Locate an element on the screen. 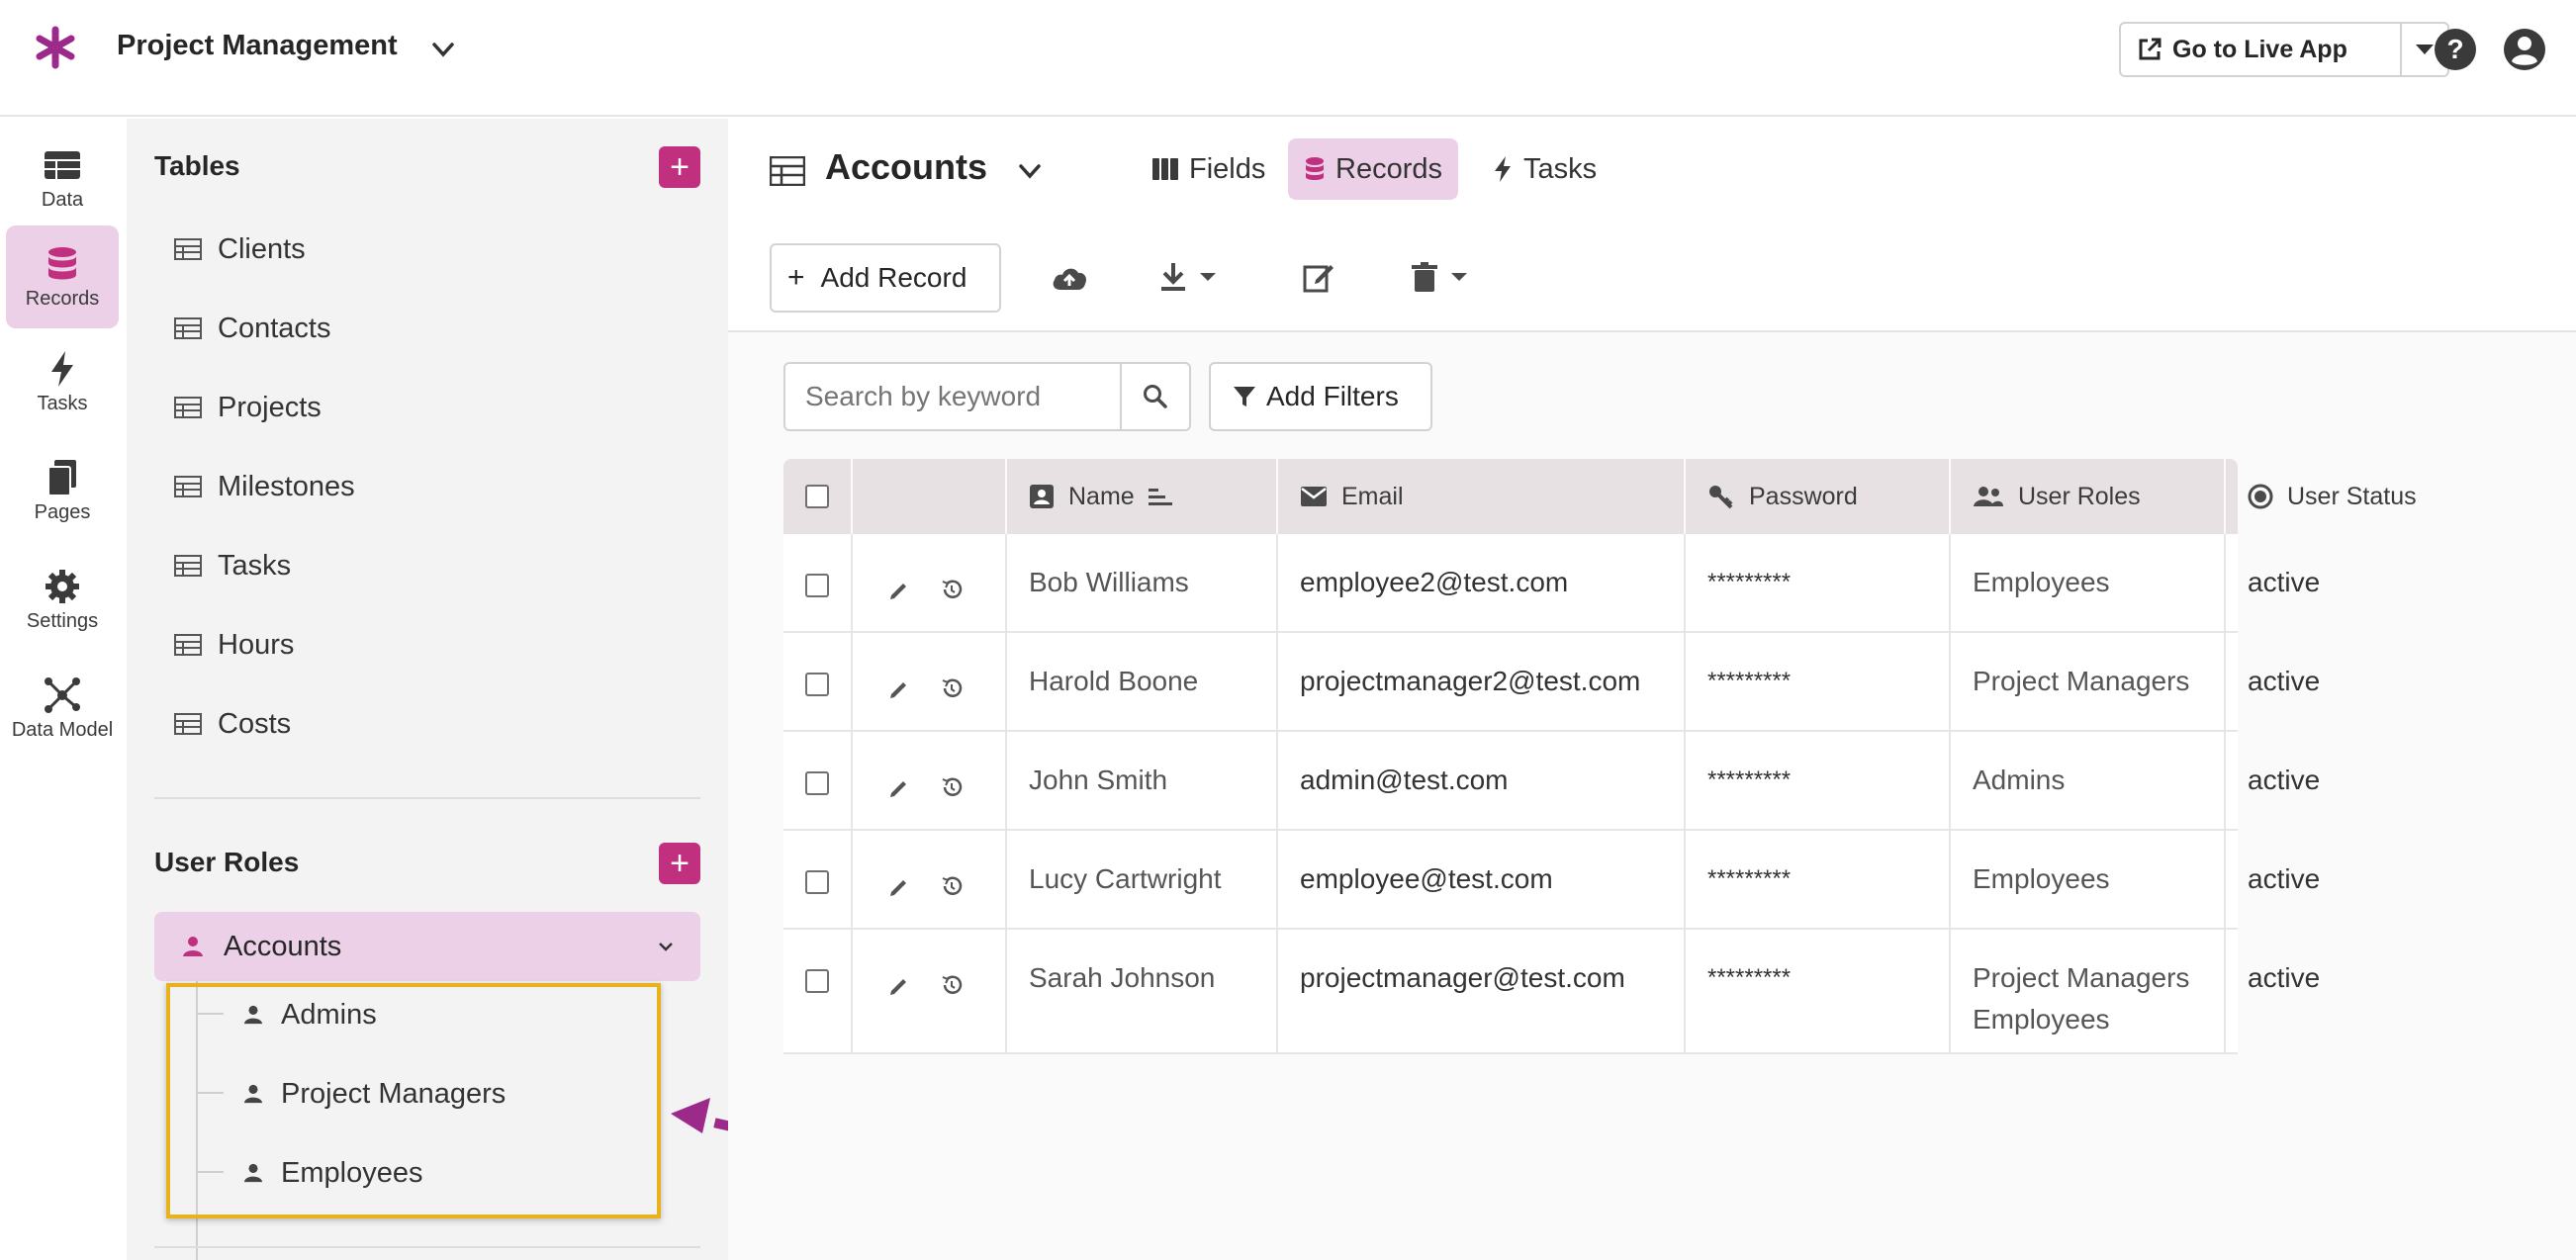 This screenshot has height=1260, width=2576. select-all-checkbox is located at coordinates (817, 496).